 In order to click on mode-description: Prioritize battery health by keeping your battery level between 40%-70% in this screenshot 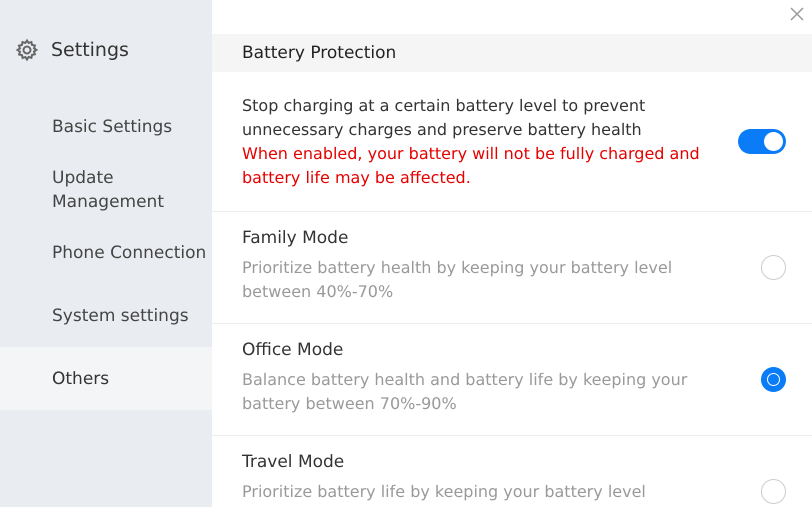, I will do `click(458, 280)`.